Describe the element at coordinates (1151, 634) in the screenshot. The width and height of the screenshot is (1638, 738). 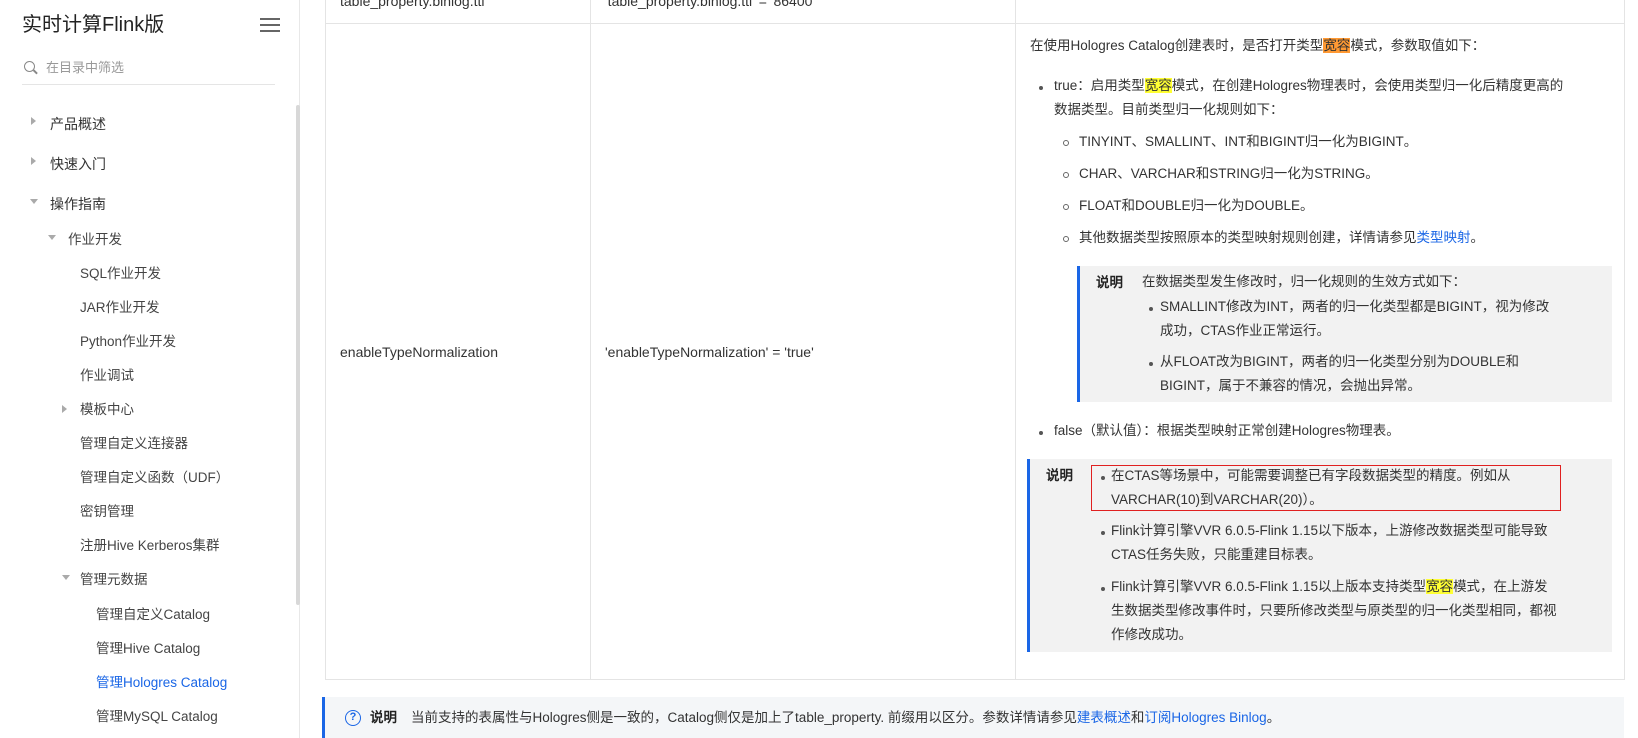
I see `note-item-cont: 作修改成功。` at that location.